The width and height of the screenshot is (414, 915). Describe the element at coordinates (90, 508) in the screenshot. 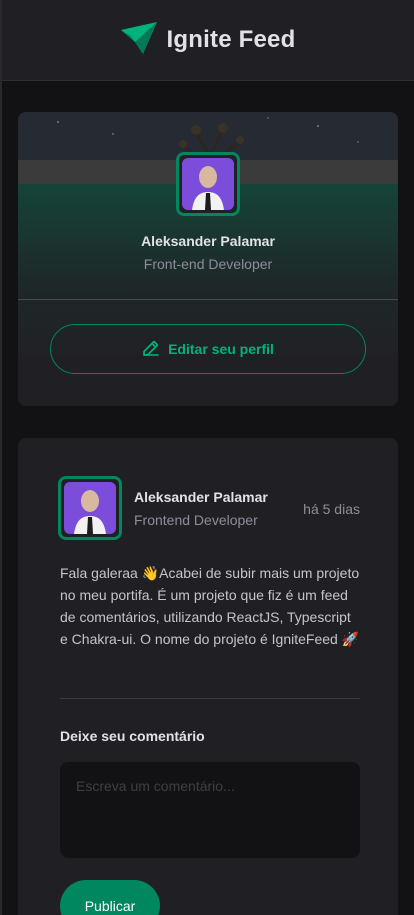

I see `post-author-avatar` at that location.